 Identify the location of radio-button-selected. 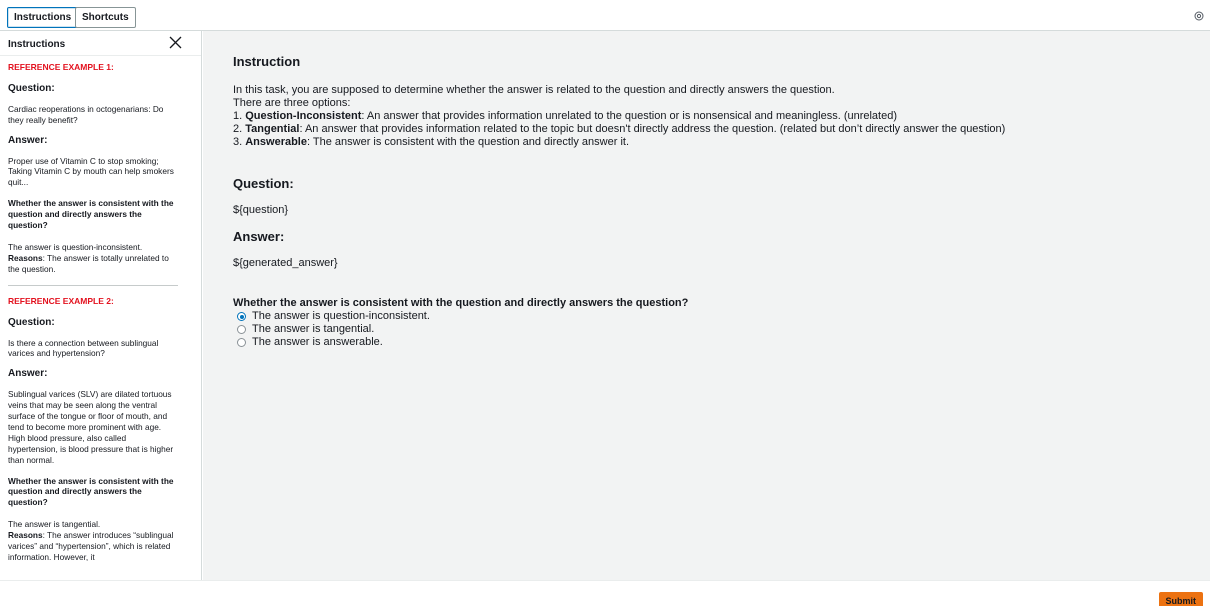
(241, 316).